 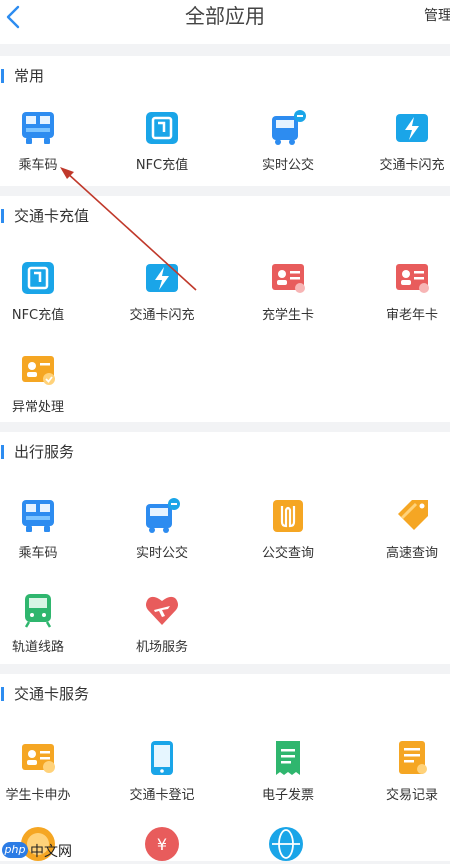 What do you see at coordinates (29, 76) in the screenshot?
I see `section-title: 常用` at bounding box center [29, 76].